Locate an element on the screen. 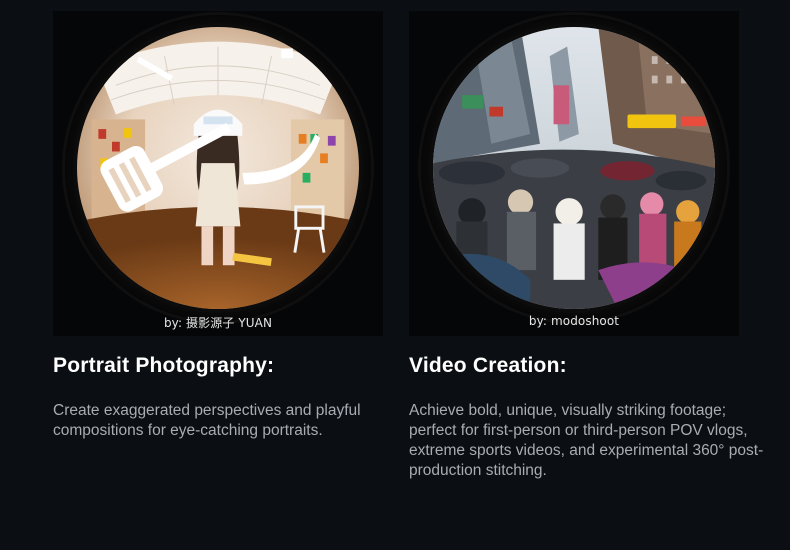 The width and height of the screenshot is (790, 550). photo-credit: by: modoshoot is located at coordinates (574, 321).